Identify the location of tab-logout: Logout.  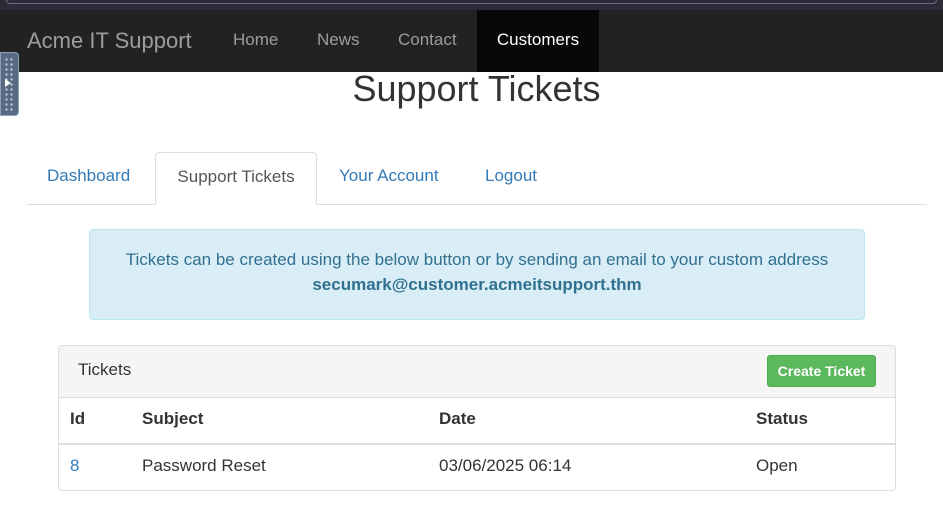
(511, 178).